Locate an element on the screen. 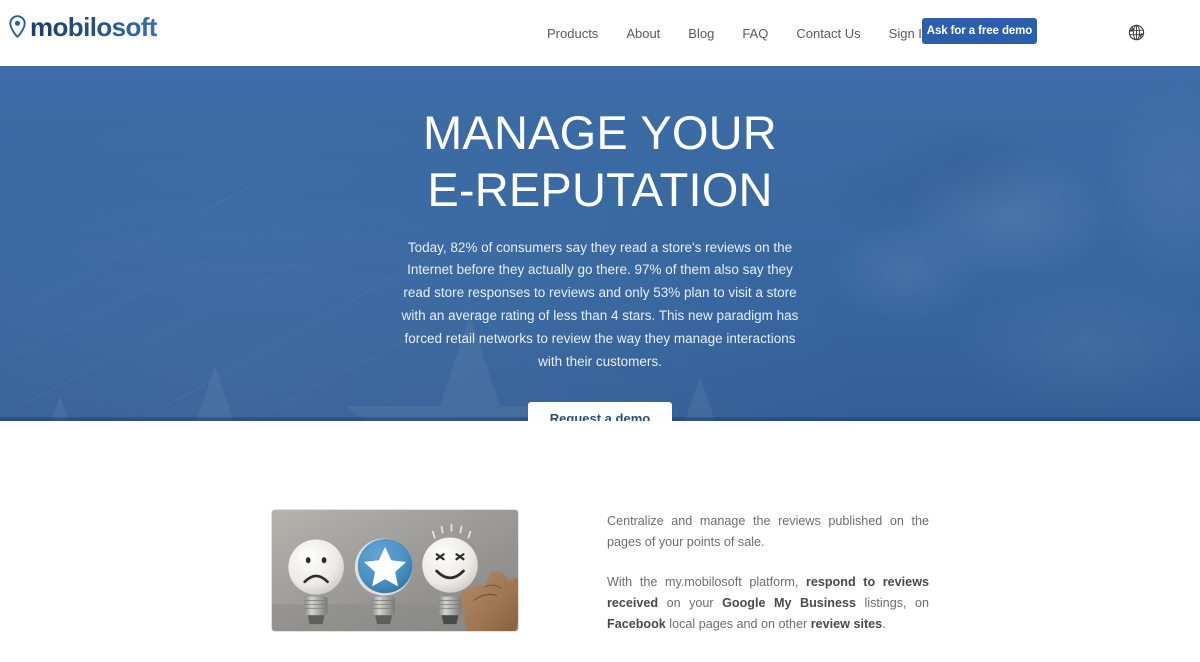  logo-home-link: mobilosoft is located at coordinates (82, 27).